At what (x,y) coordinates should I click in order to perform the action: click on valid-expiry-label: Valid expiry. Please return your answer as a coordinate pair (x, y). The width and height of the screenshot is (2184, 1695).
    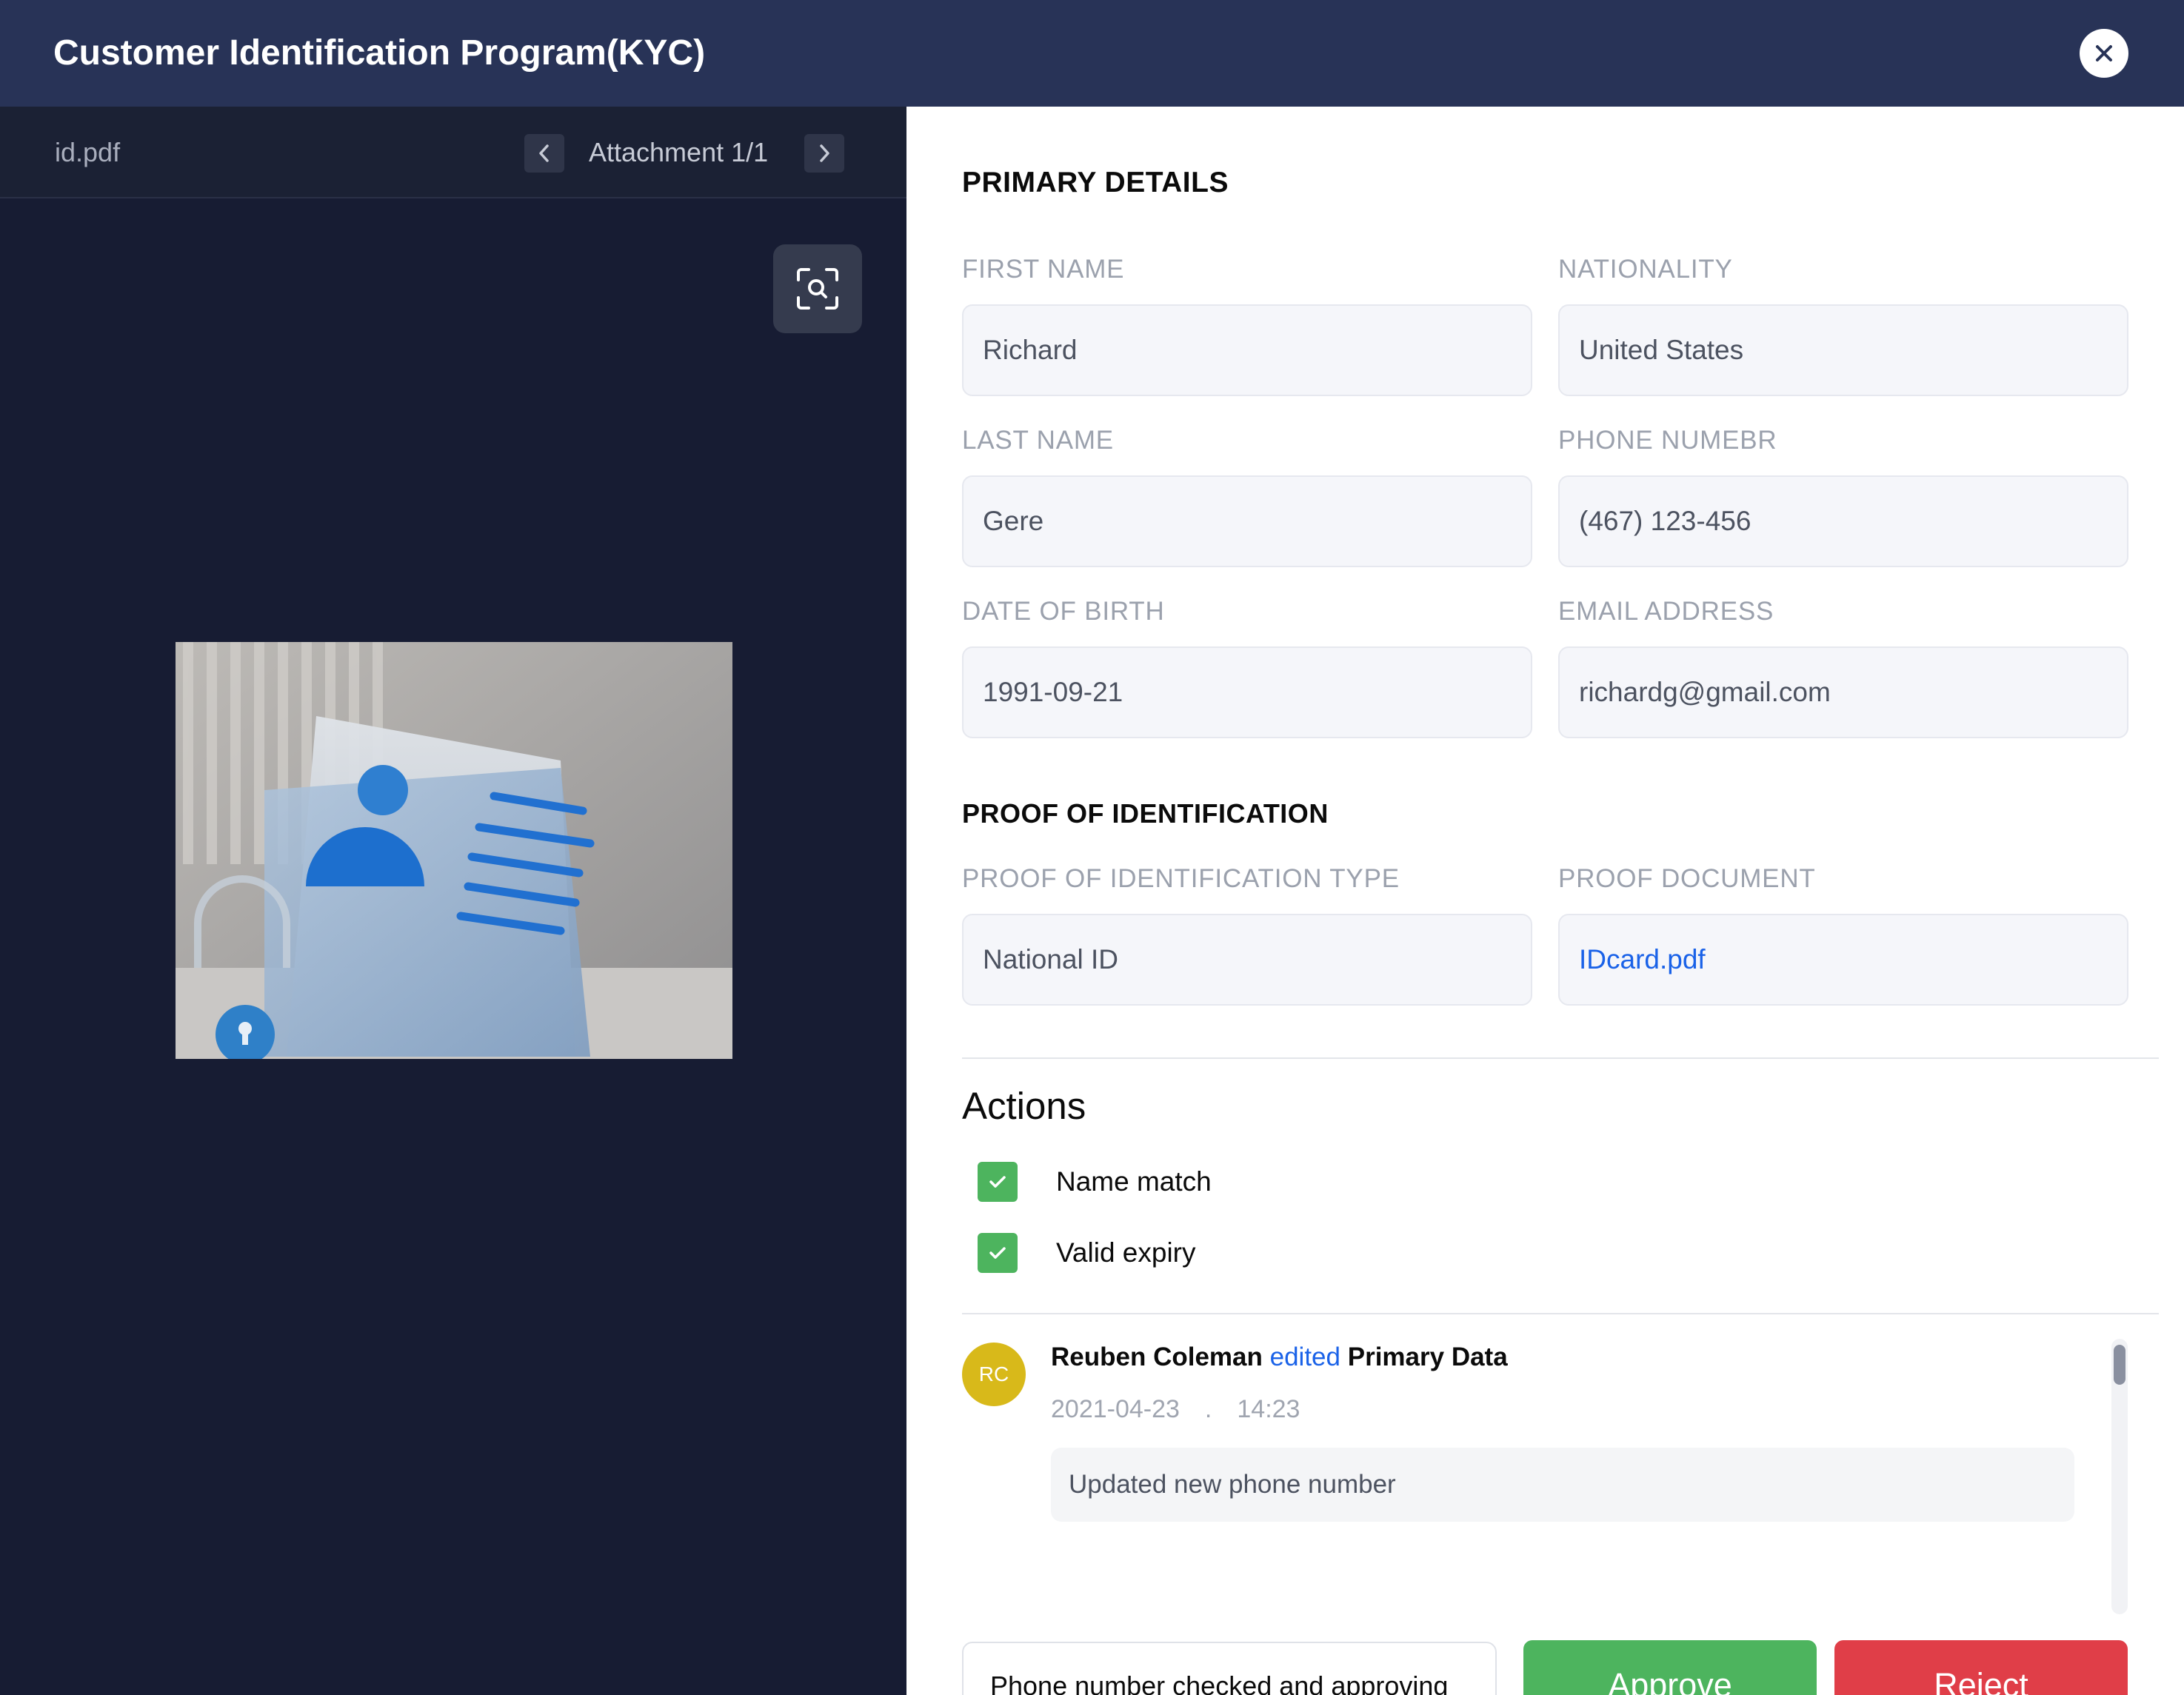
    Looking at the image, I should click on (1126, 1252).